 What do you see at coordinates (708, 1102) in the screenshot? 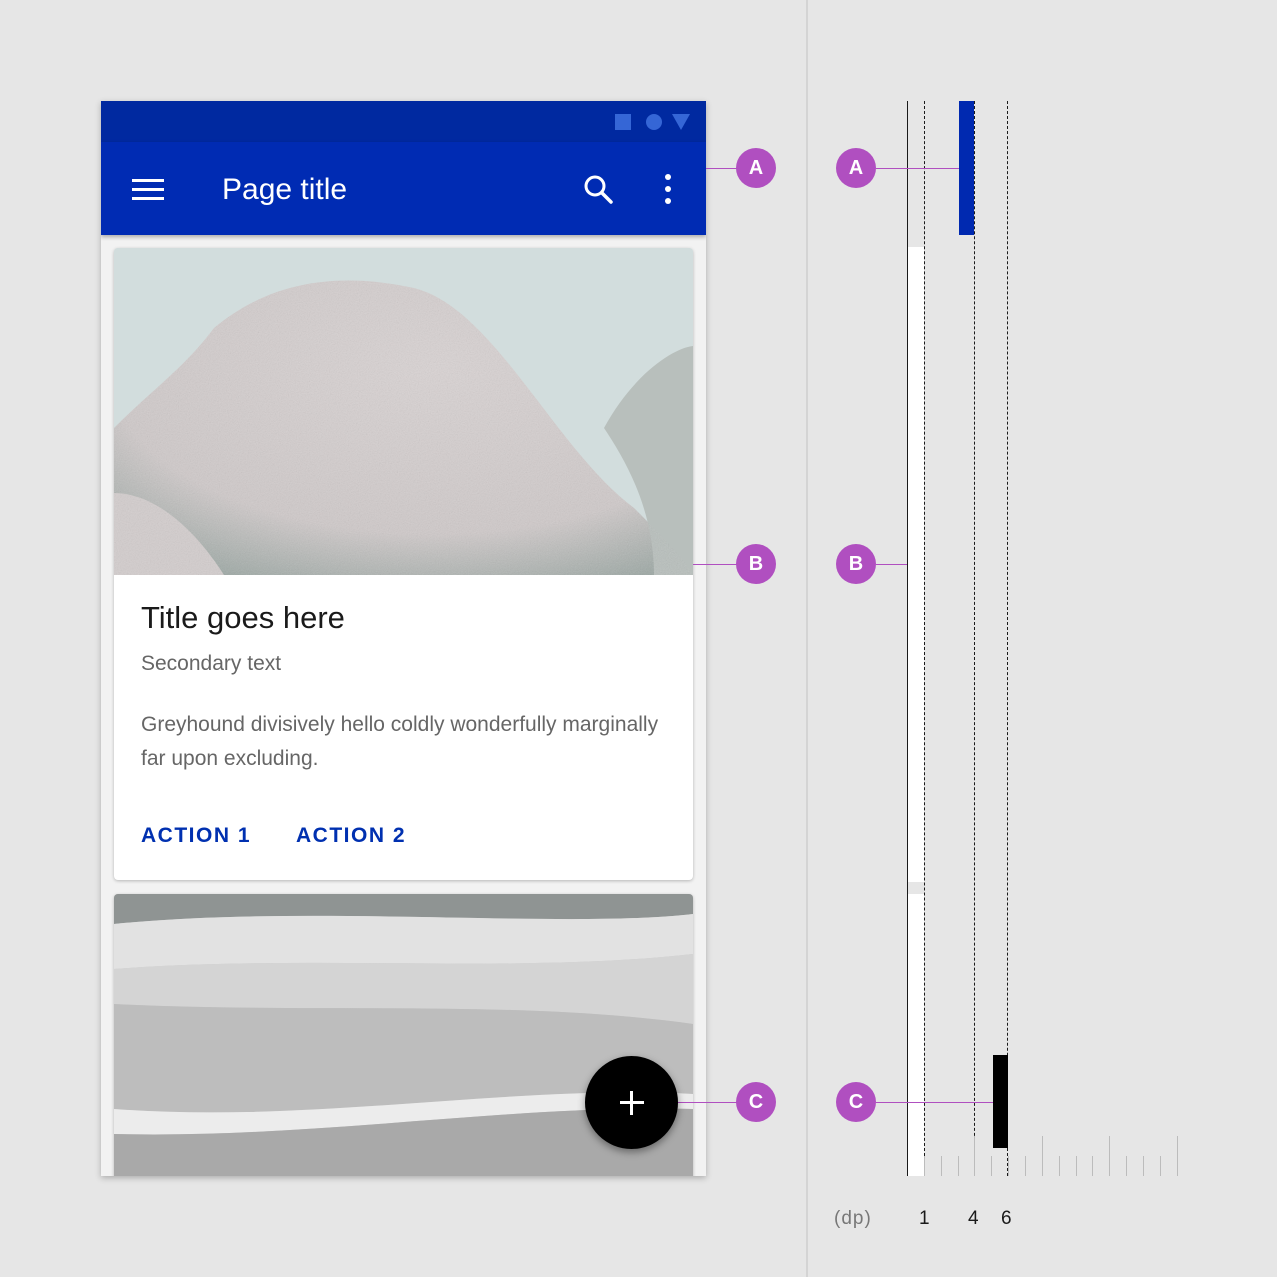
I see `callout-leader-c` at bounding box center [708, 1102].